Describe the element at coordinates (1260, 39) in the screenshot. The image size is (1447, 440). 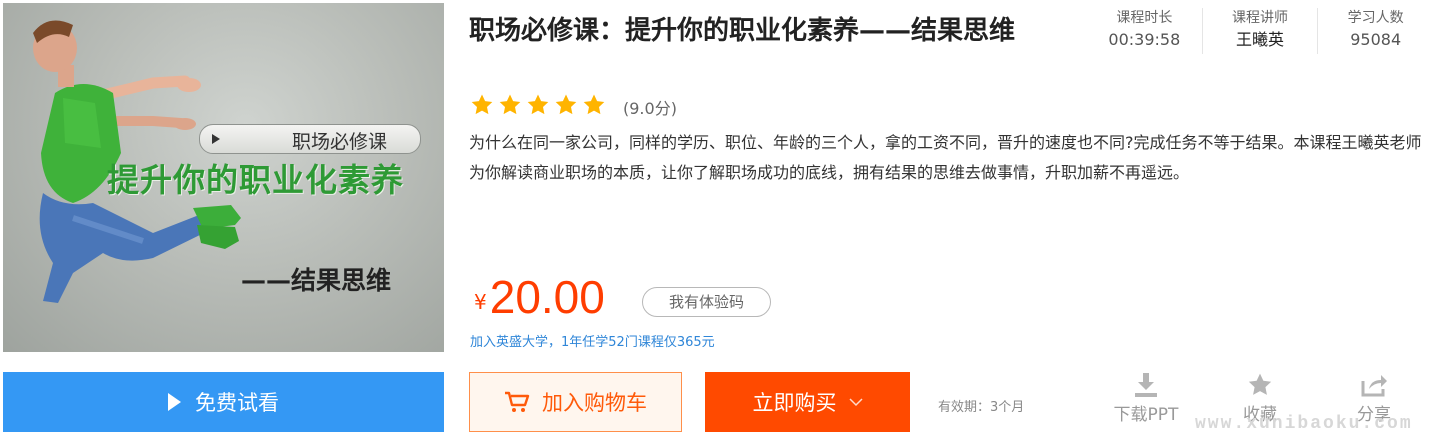
I see `stat-value: 王曦英` at that location.